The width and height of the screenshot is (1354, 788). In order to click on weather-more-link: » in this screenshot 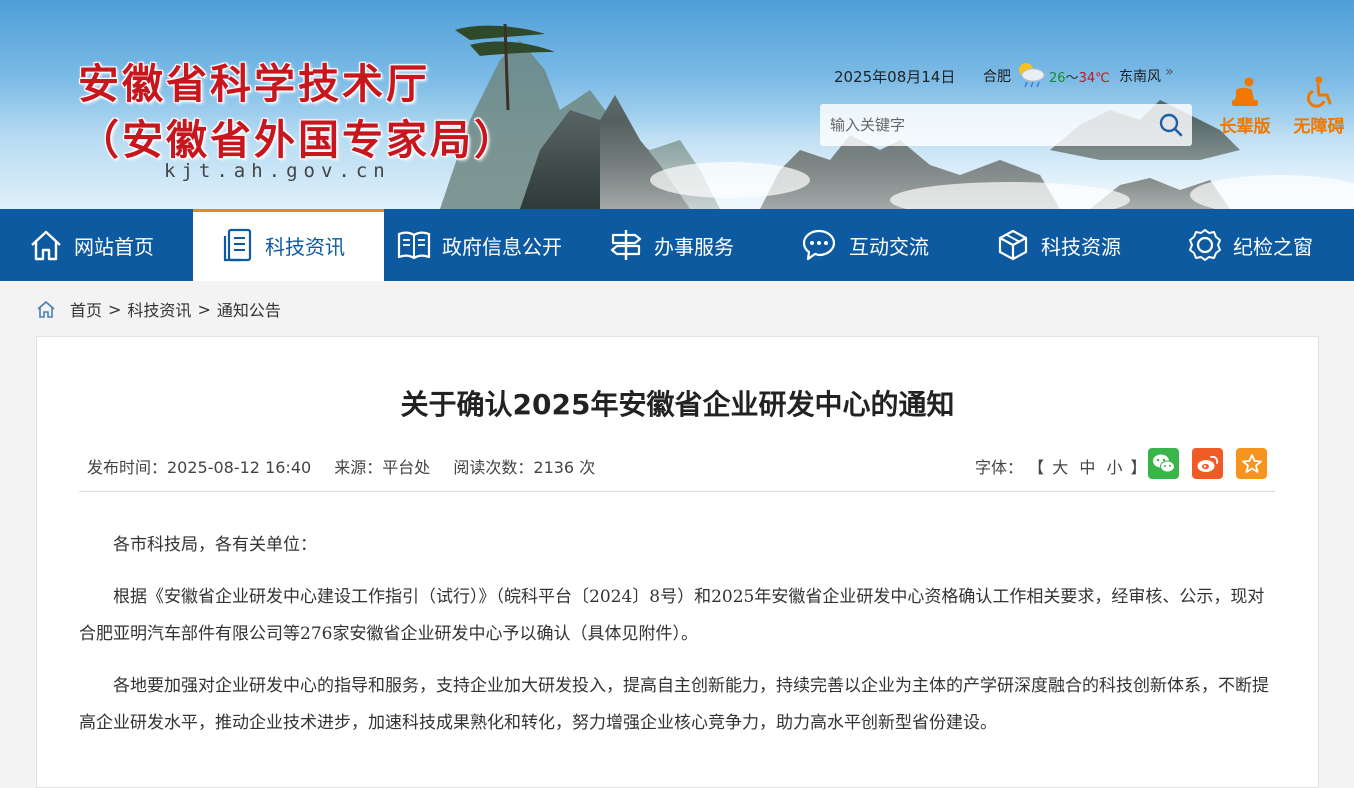, I will do `click(1169, 72)`.